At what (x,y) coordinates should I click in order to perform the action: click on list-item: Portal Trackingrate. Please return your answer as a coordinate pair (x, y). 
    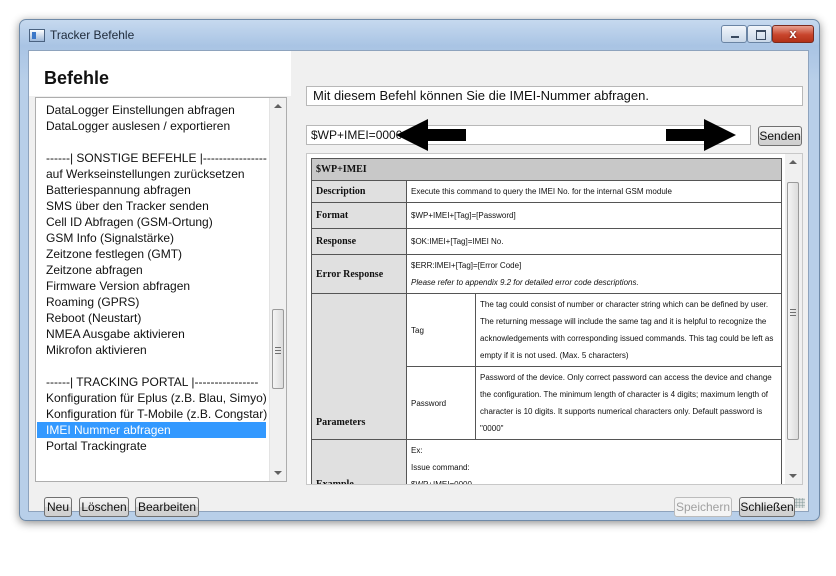
    Looking at the image, I should click on (96, 446).